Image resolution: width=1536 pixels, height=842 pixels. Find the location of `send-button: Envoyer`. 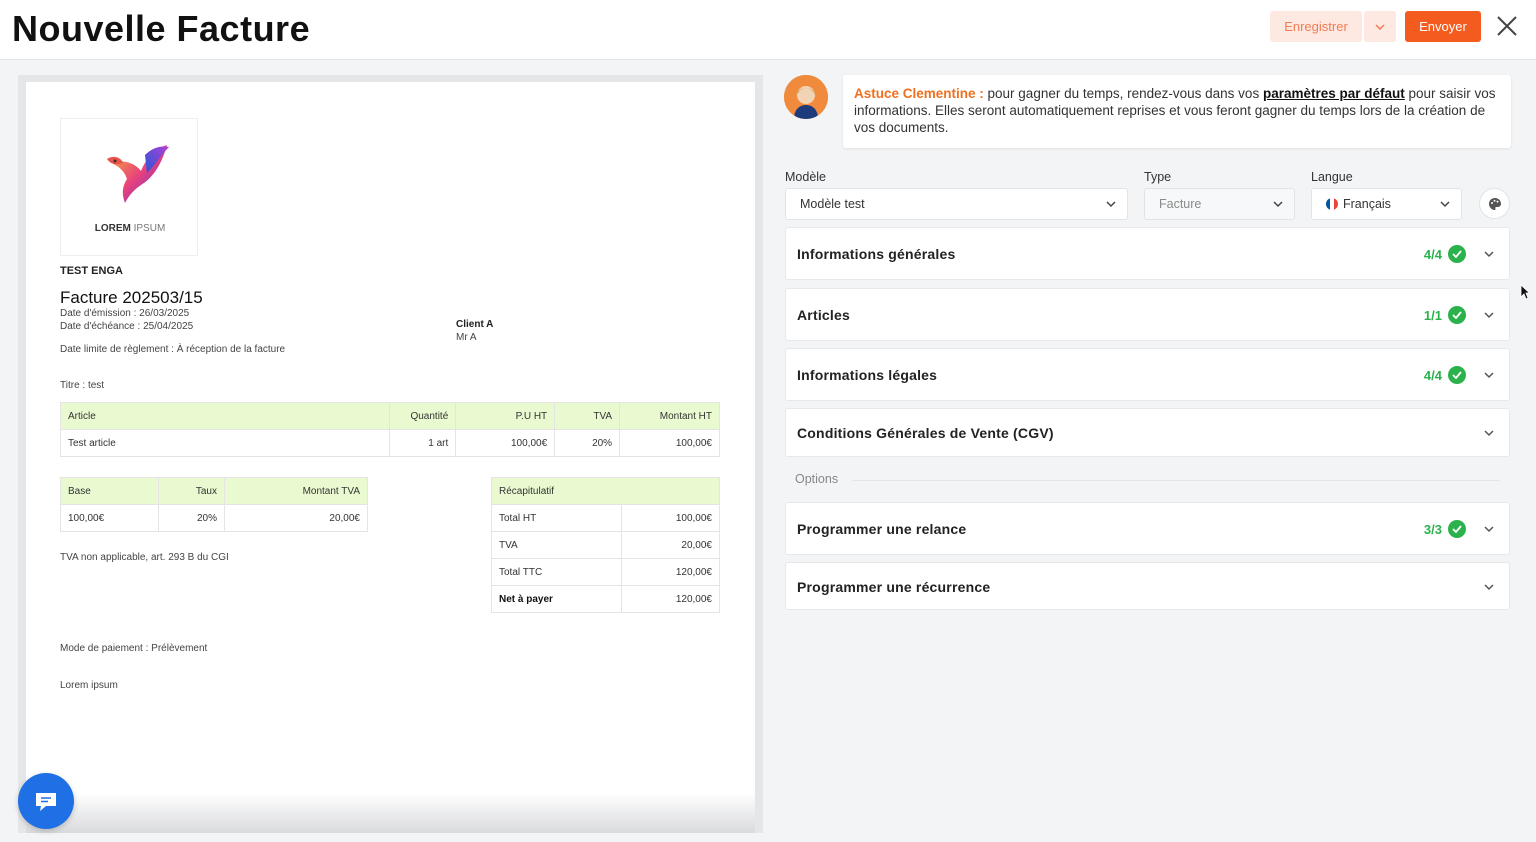

send-button: Envoyer is located at coordinates (1443, 26).